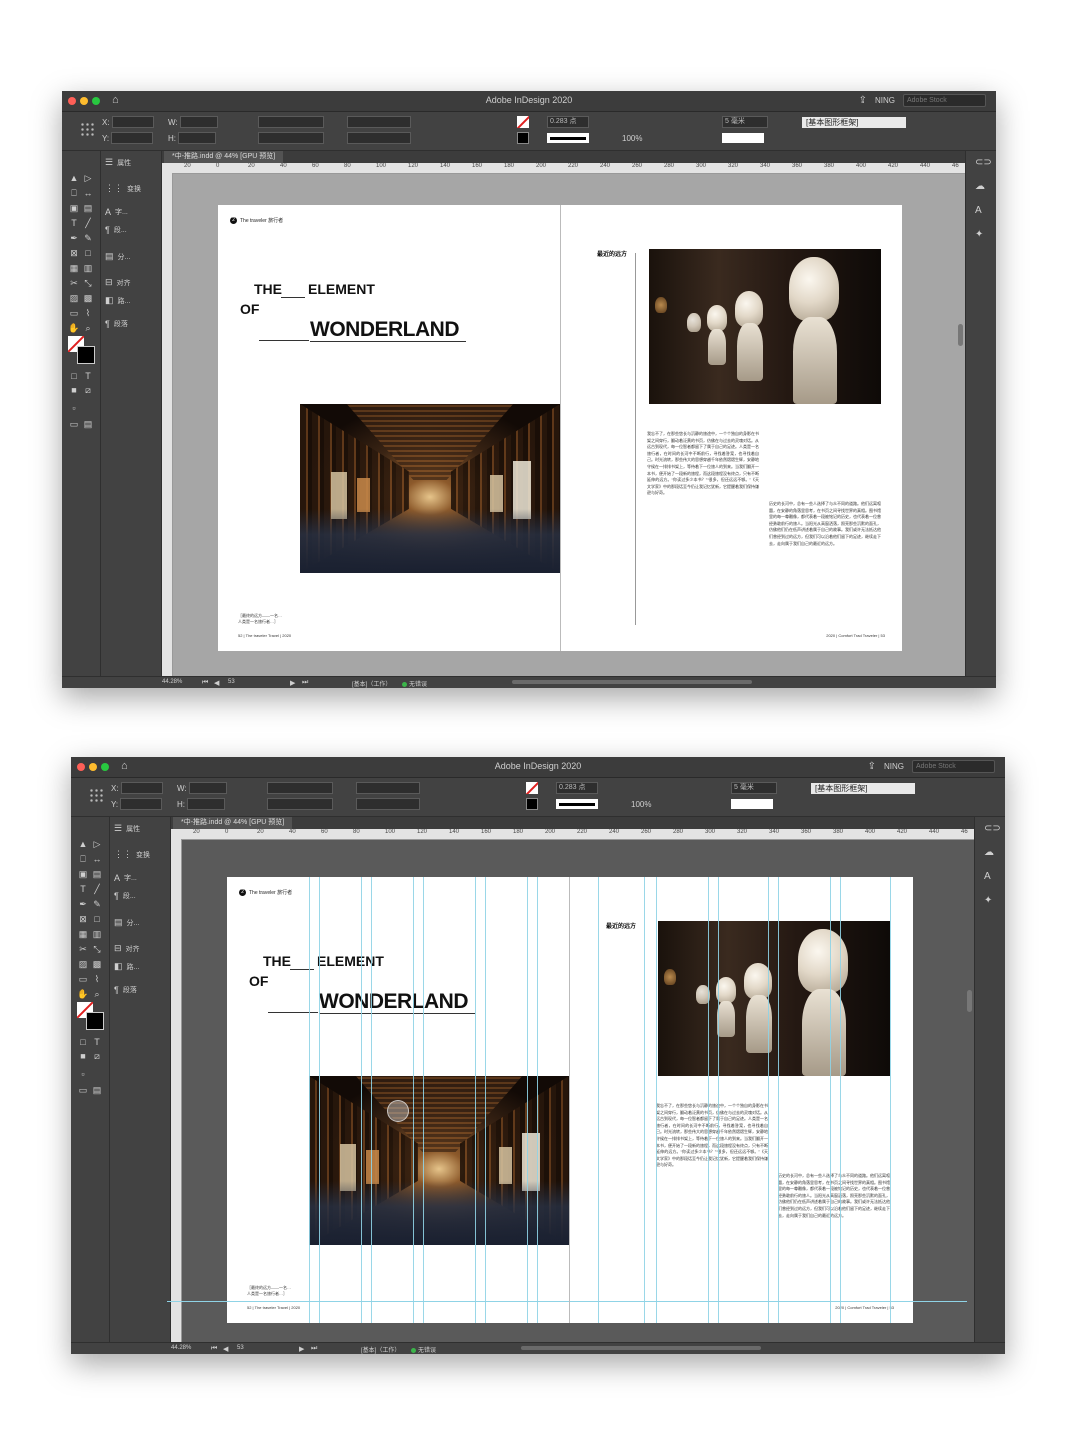 The image size is (1080, 1449). I want to click on stroke-box, so click(86, 355).